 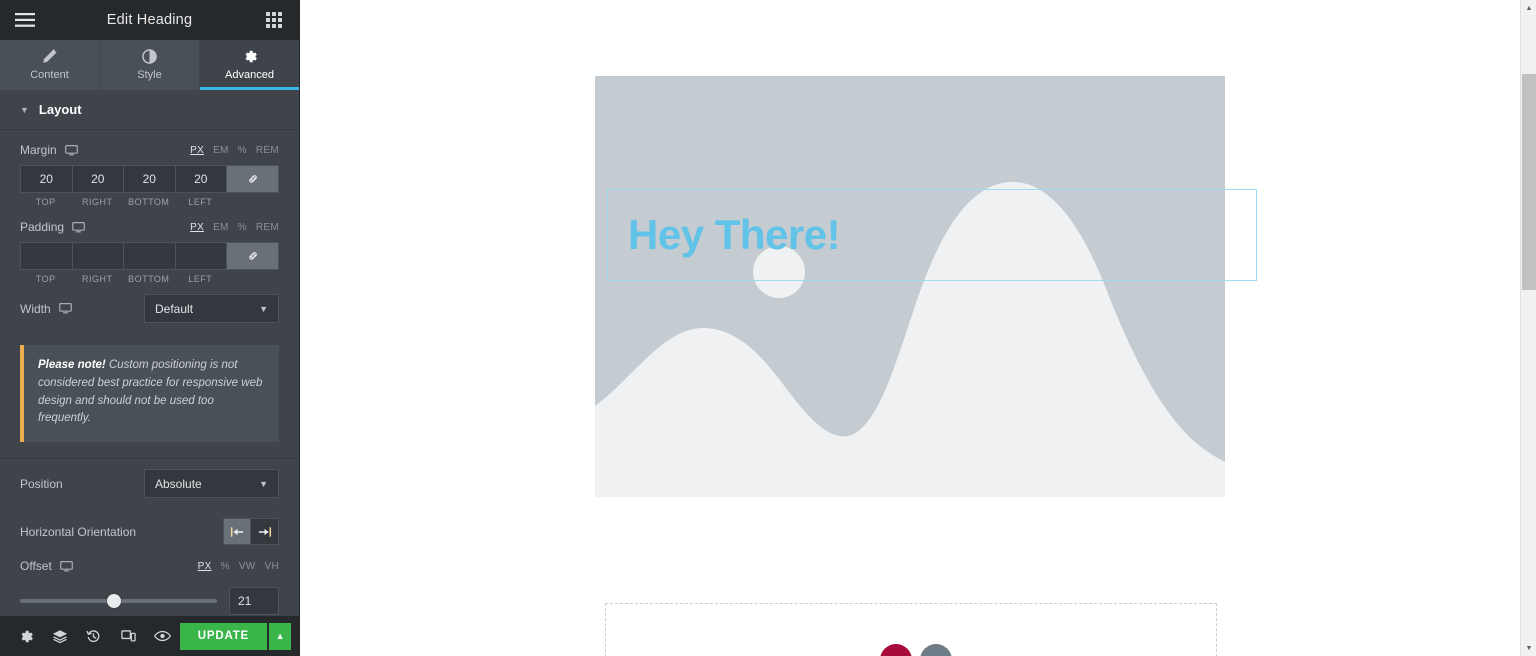 I want to click on width-control: Width Default ▼, so click(x=149, y=308).